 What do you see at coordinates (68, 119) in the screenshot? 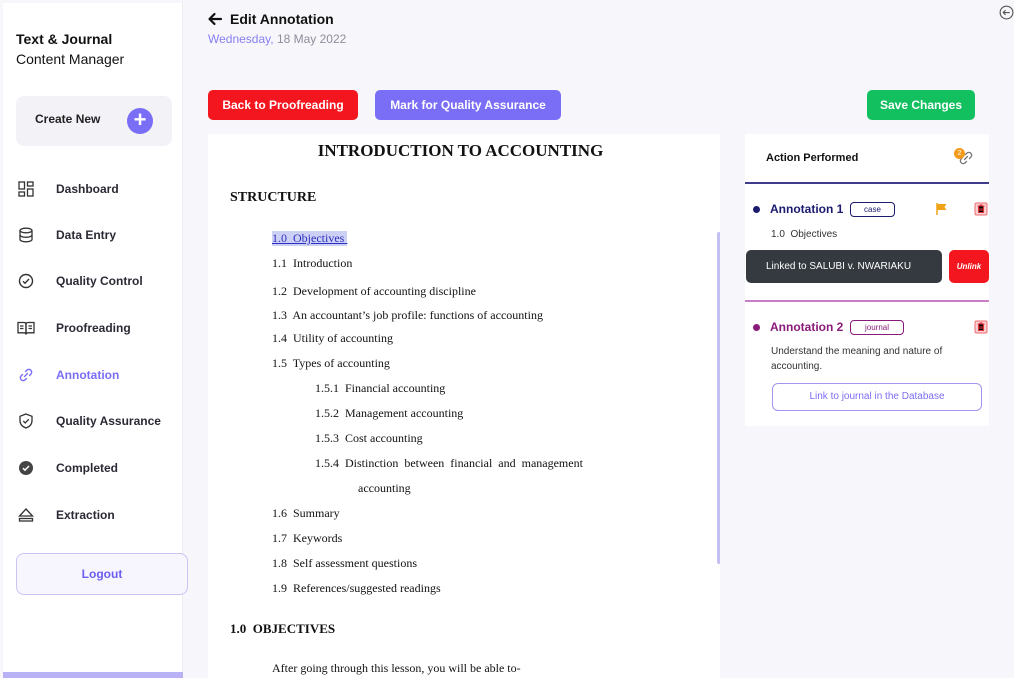
I see `create-new-label: Create New` at bounding box center [68, 119].